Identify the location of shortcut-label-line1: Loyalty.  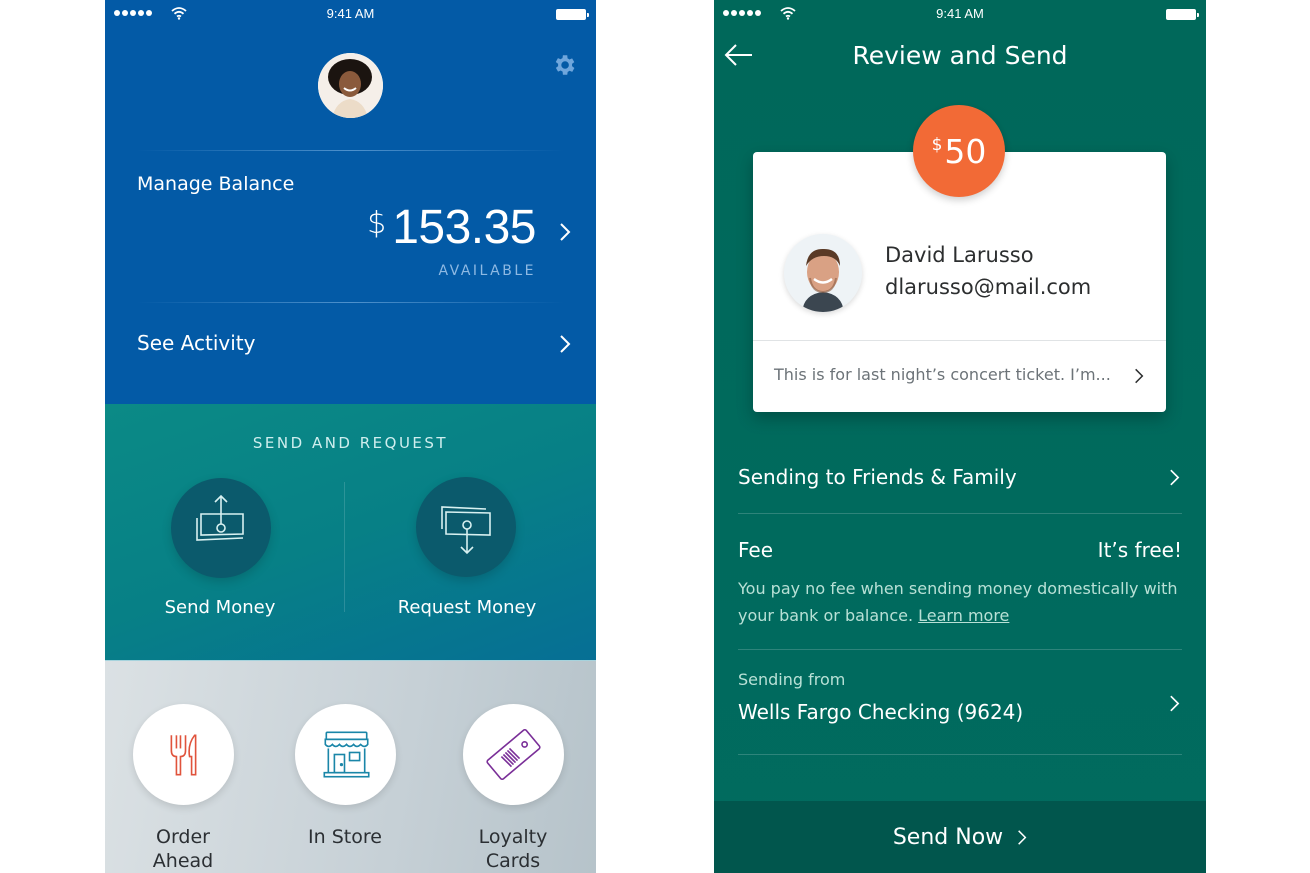
(513, 837).